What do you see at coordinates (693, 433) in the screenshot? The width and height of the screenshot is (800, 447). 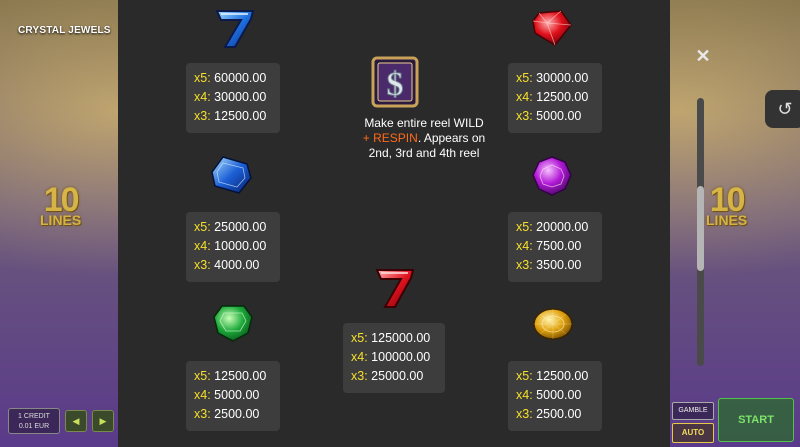 I see `auto-button: AUTO` at bounding box center [693, 433].